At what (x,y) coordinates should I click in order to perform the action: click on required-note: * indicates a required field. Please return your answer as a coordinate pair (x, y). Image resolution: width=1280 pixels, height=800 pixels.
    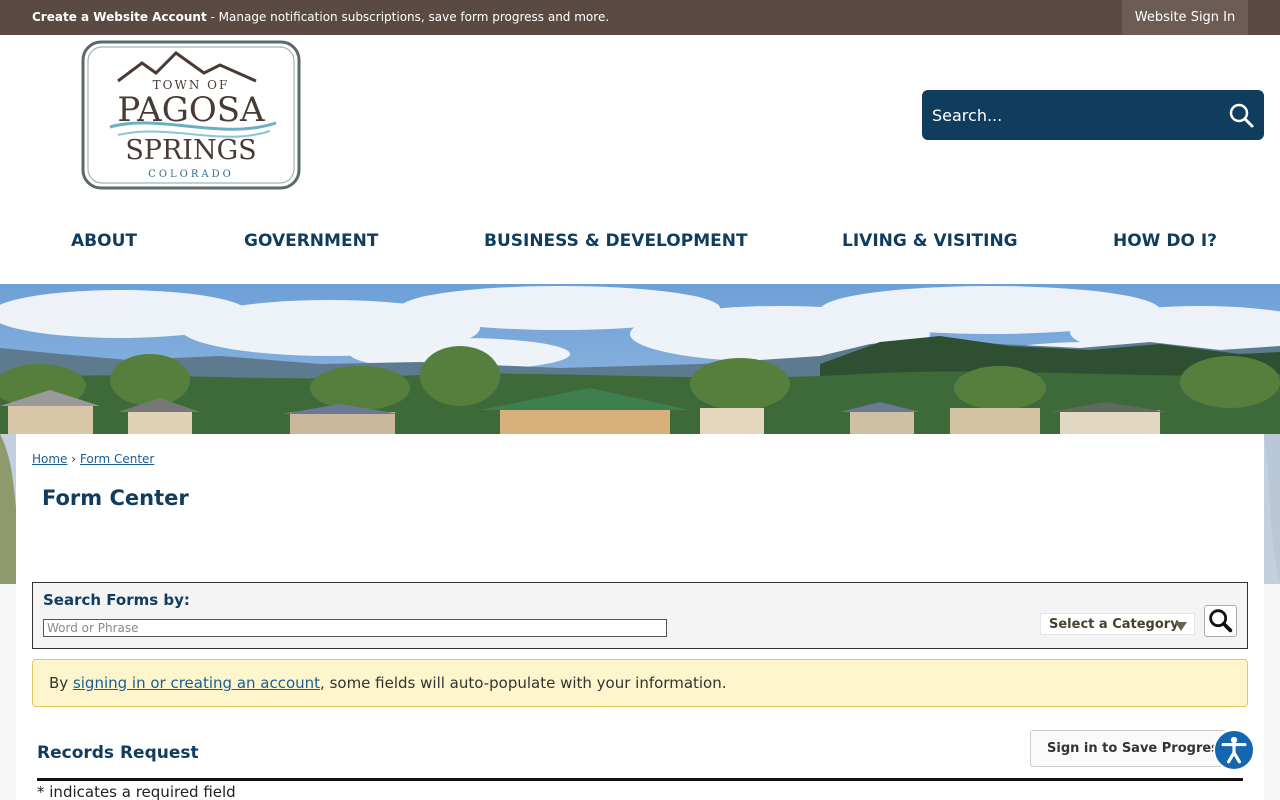
    Looking at the image, I should click on (136, 791).